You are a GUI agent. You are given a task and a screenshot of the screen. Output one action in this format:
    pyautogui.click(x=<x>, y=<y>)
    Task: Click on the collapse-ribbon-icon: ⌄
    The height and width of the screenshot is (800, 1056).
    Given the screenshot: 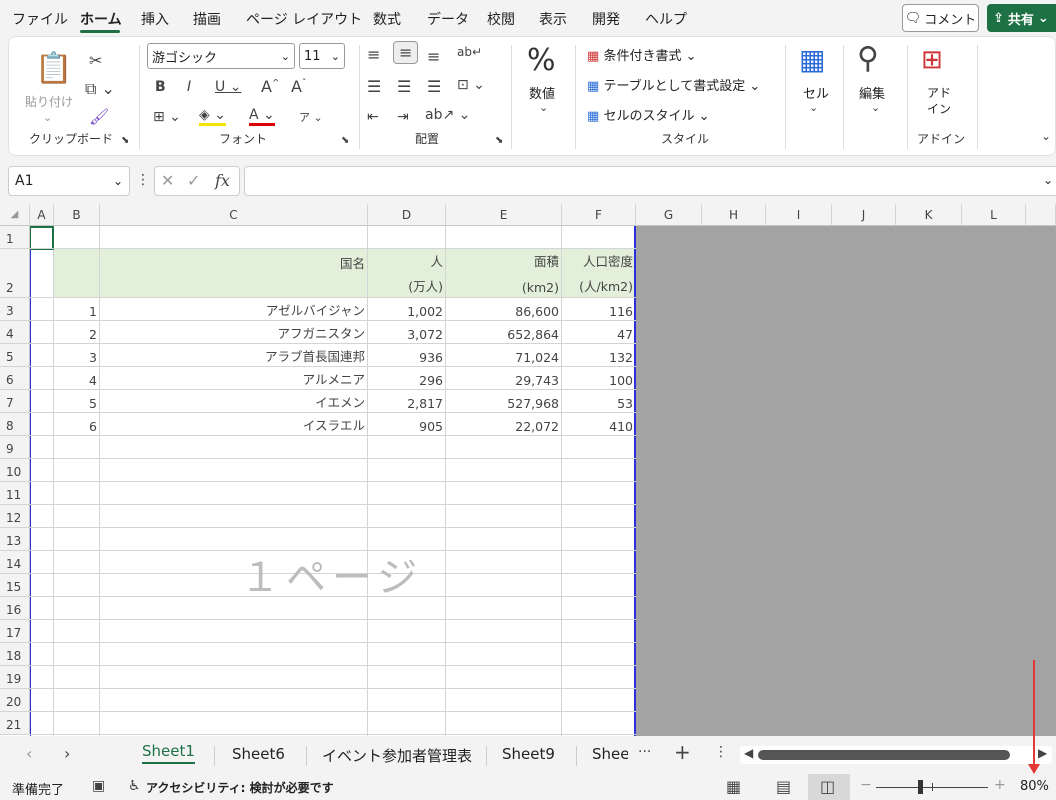 What is the action you would take?
    pyautogui.click(x=1046, y=136)
    